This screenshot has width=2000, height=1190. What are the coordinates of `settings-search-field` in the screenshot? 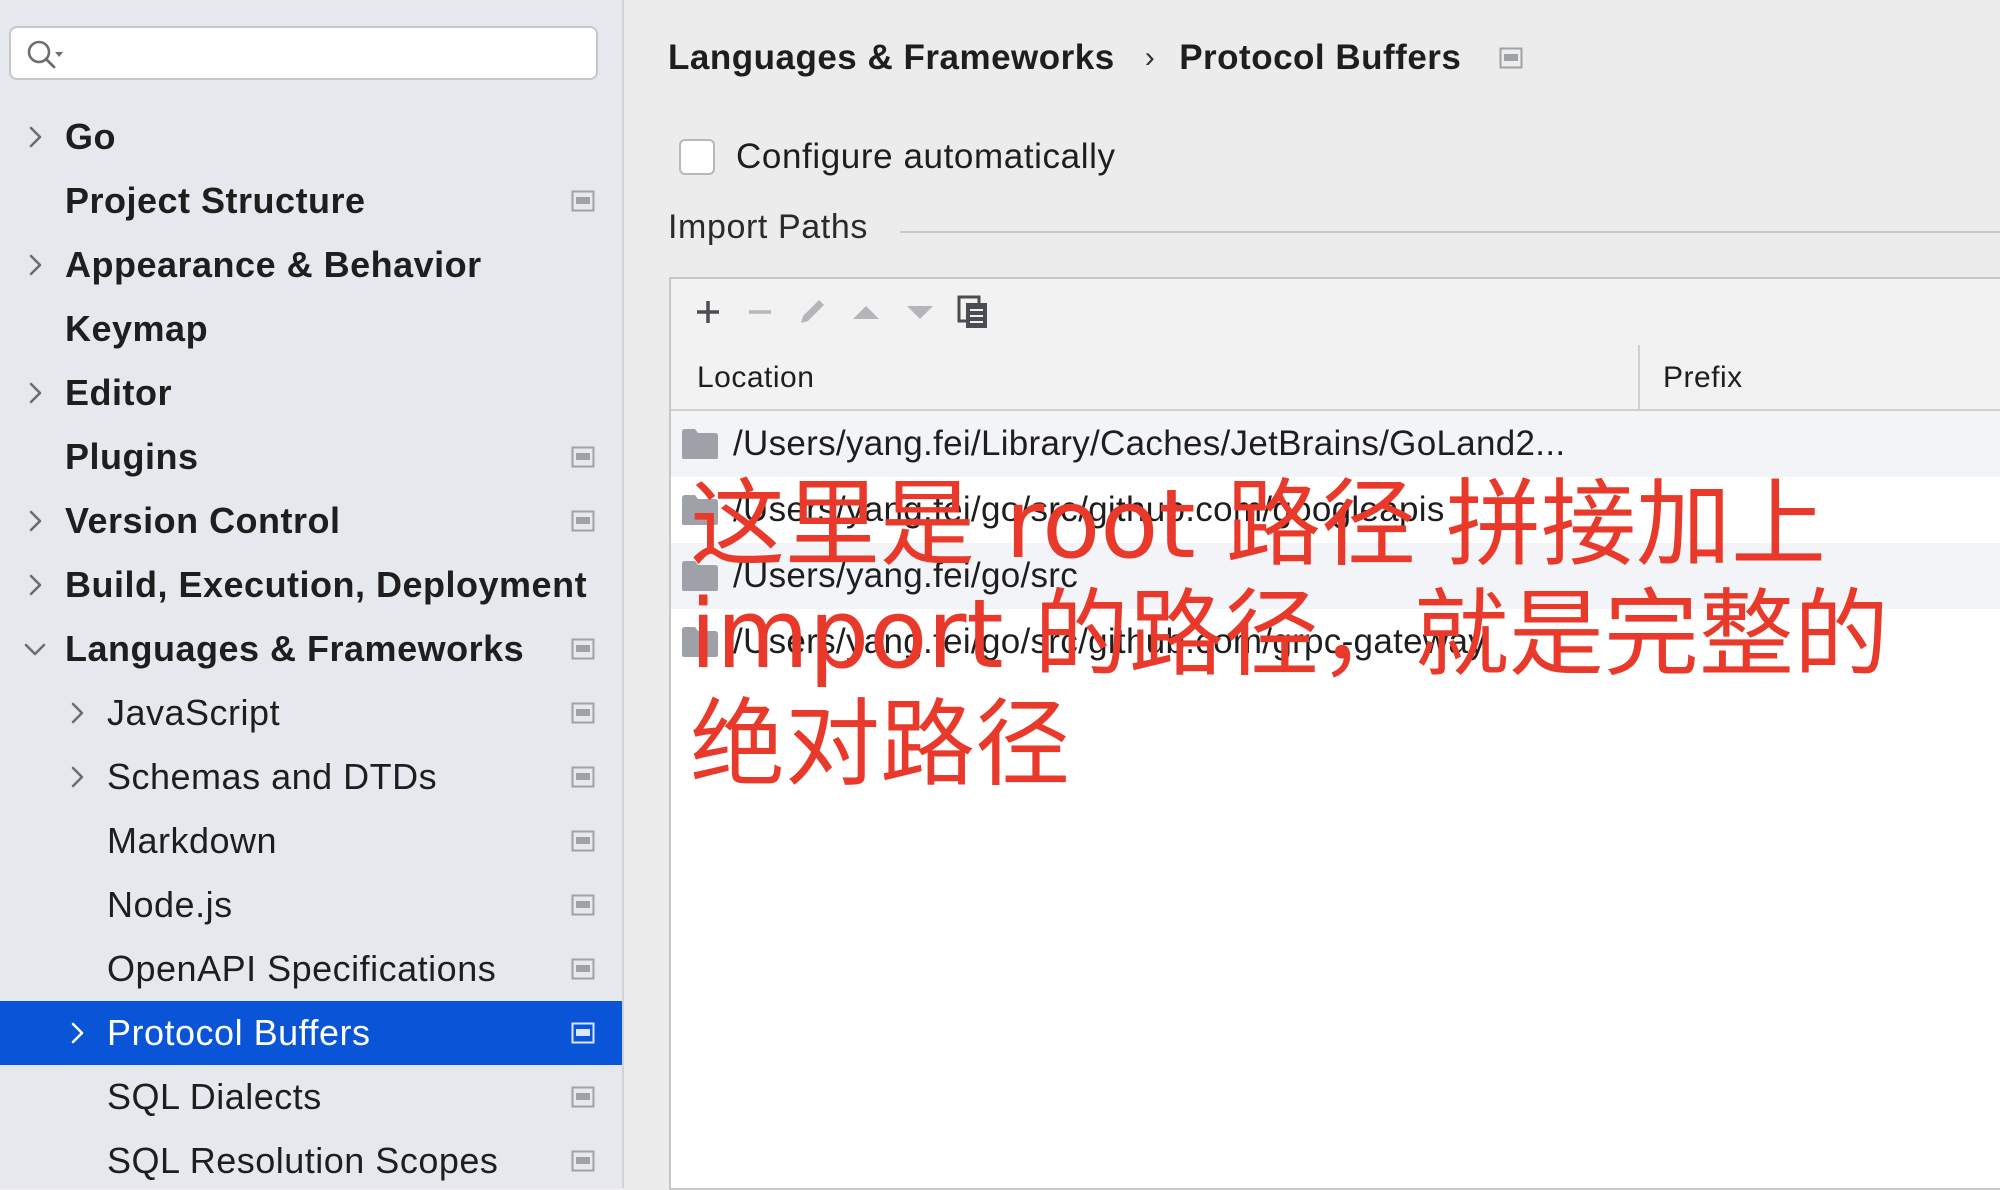 It's located at (303, 53).